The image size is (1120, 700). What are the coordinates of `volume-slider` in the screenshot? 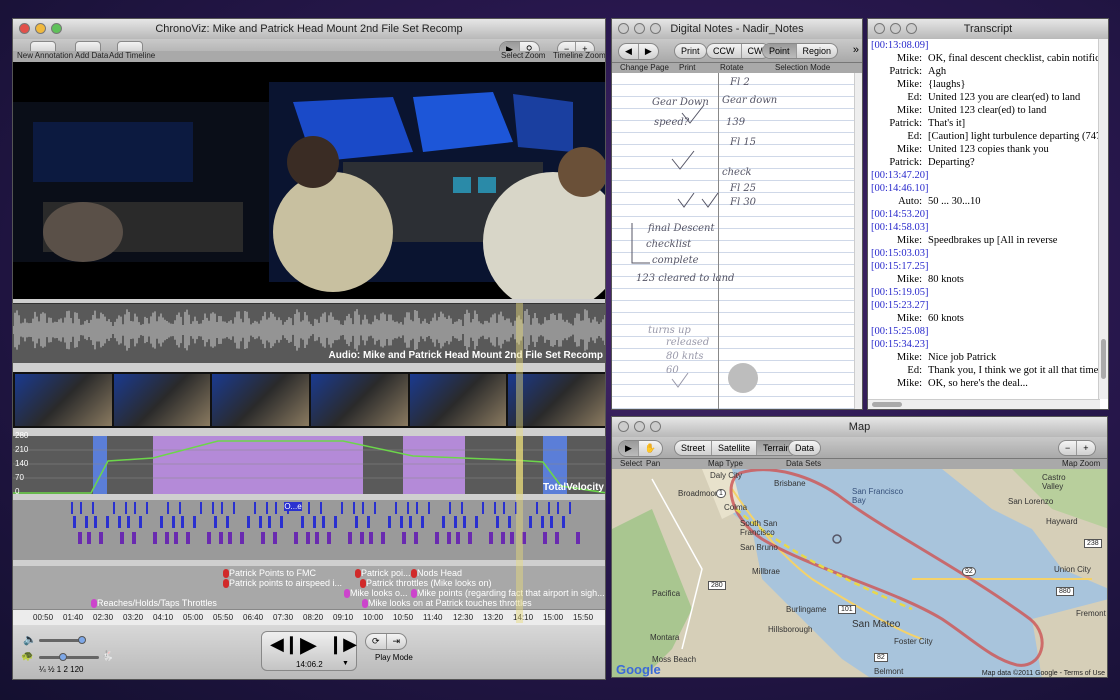 It's located at (62, 640).